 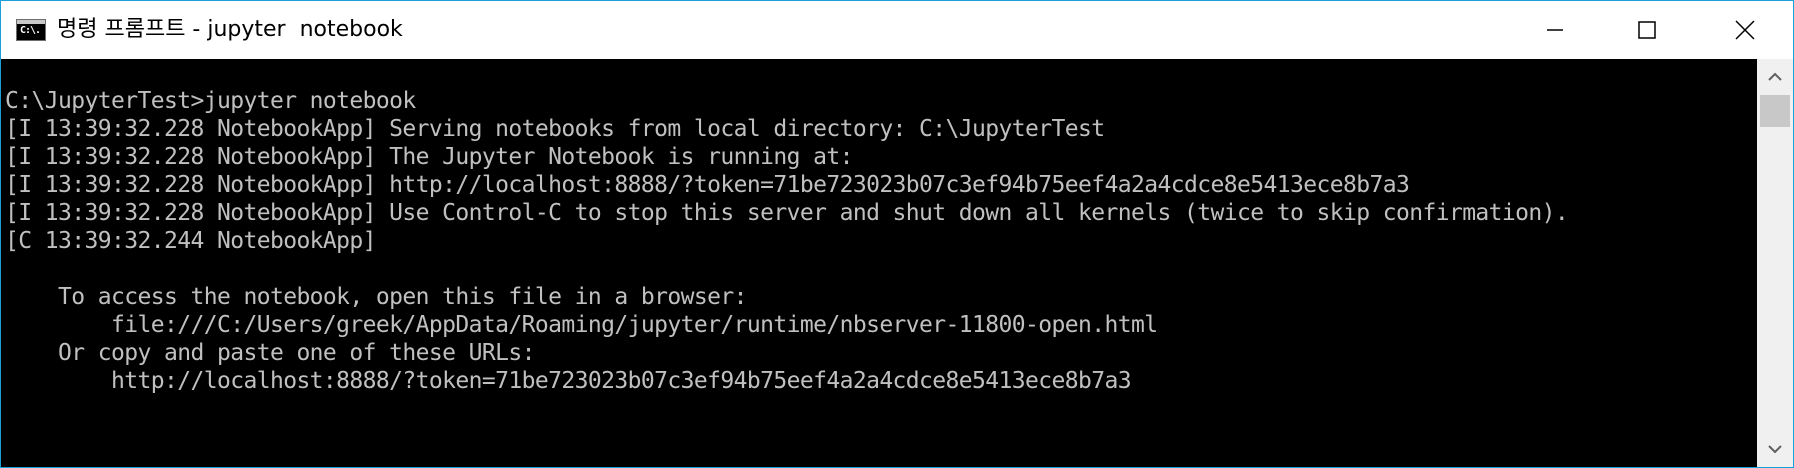 I want to click on cmd-icon-label: C:\., so click(x=30, y=30).